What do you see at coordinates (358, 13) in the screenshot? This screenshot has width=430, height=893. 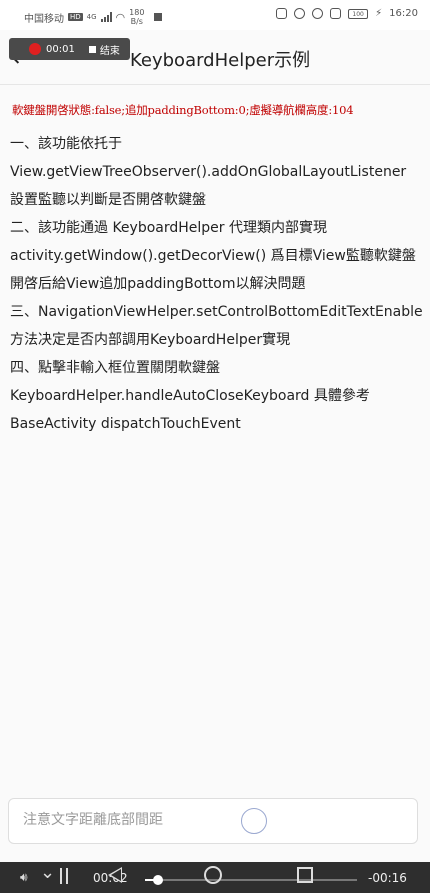 I see `battery-icon: 100` at bounding box center [358, 13].